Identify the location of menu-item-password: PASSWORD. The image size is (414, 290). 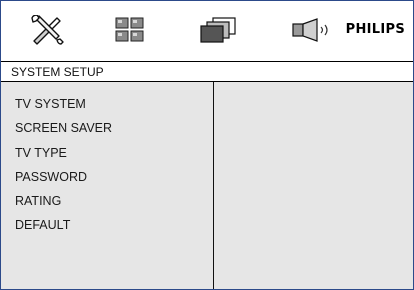
(63, 180).